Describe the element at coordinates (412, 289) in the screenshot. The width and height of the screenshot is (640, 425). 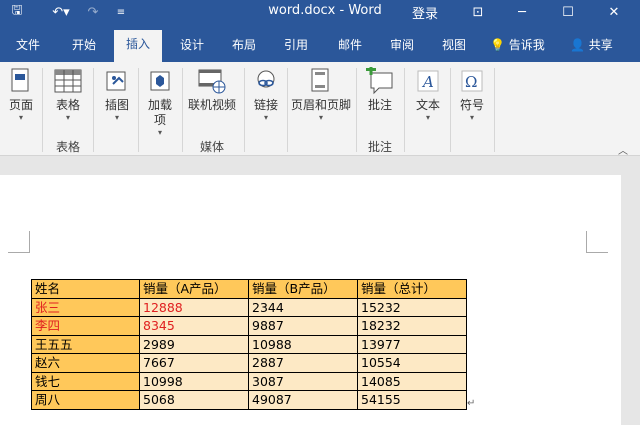
I see `table-header-cell: 销量（总计）` at that location.